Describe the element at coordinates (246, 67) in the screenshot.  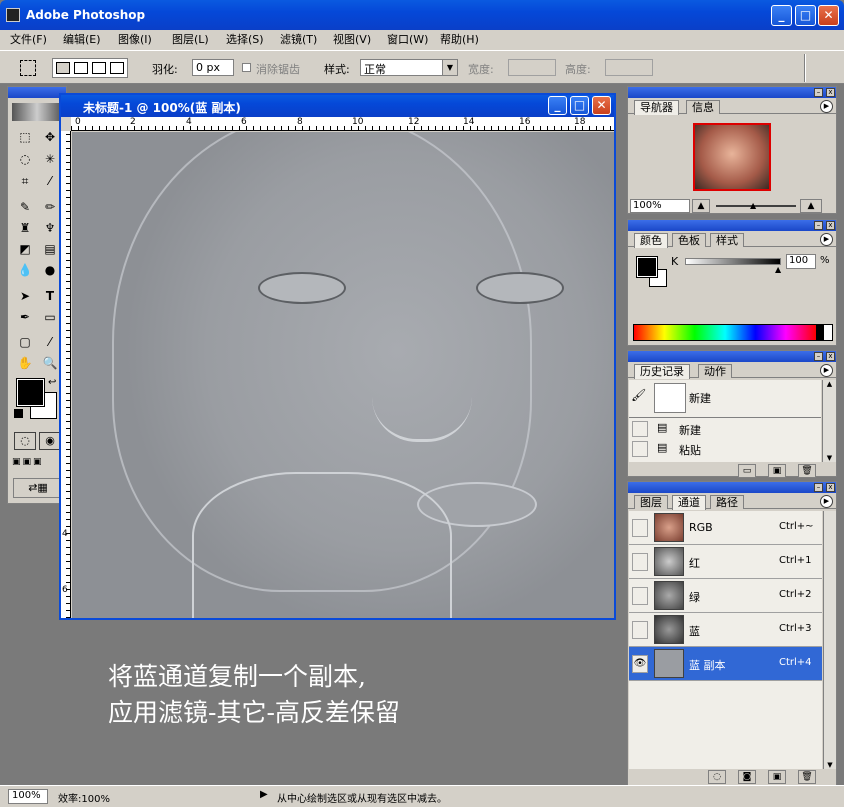
I see `antialias-checkbox` at that location.